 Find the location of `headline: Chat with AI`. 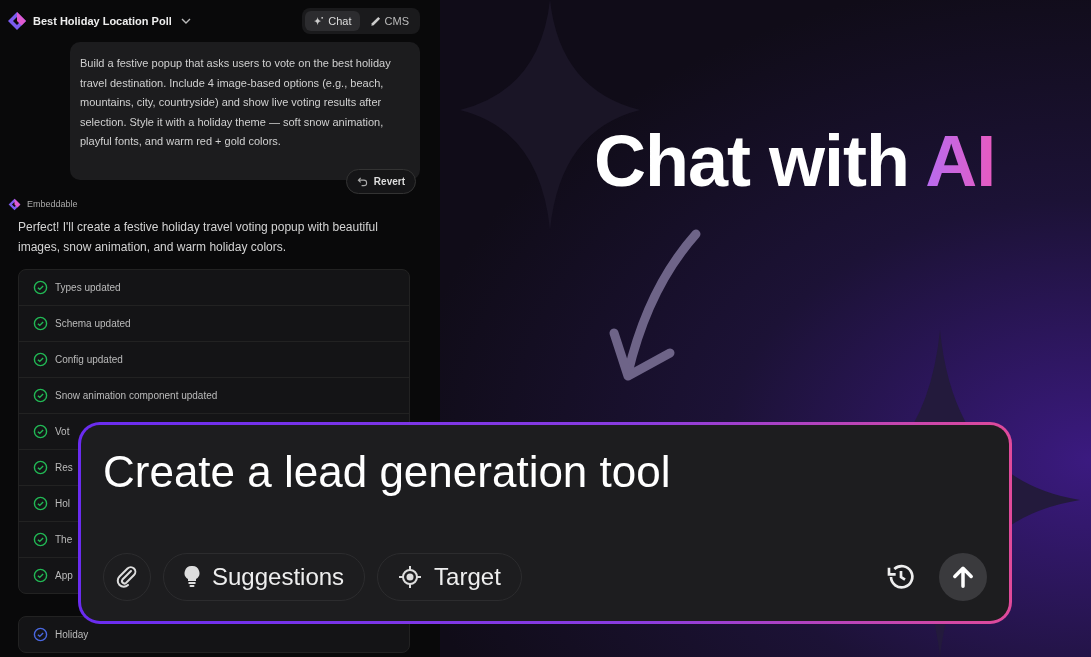

headline: Chat with AI is located at coordinates (795, 161).